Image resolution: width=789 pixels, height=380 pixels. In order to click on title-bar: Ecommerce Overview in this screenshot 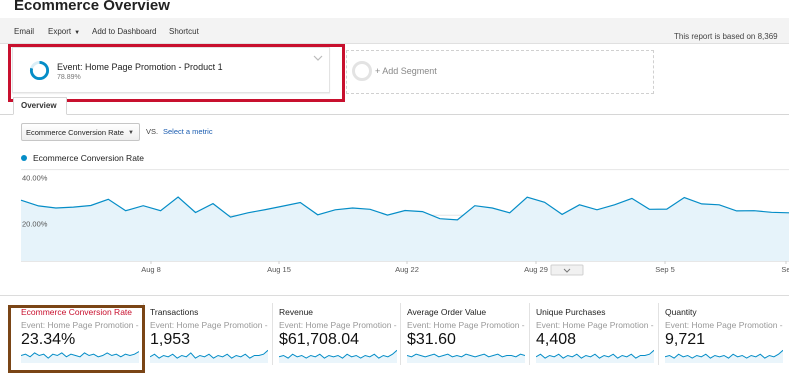, I will do `click(394, 9)`.